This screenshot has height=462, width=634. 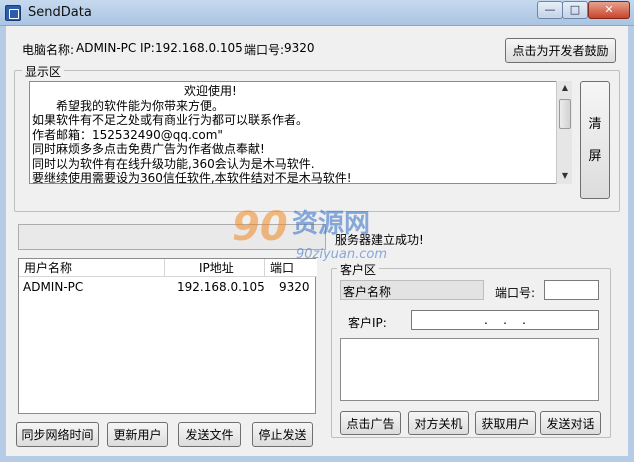 What do you see at coordinates (505, 423) in the screenshot?
I see `get-user-button: 获取用户` at bounding box center [505, 423].